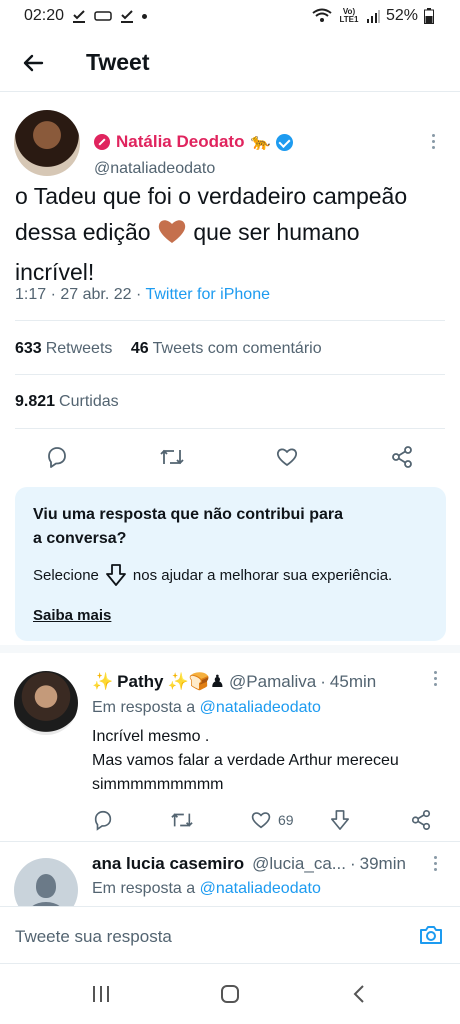 The width and height of the screenshot is (460, 1024). What do you see at coordinates (168, 864) in the screenshot?
I see `reply-author-name: ana lucia casemiro` at bounding box center [168, 864].